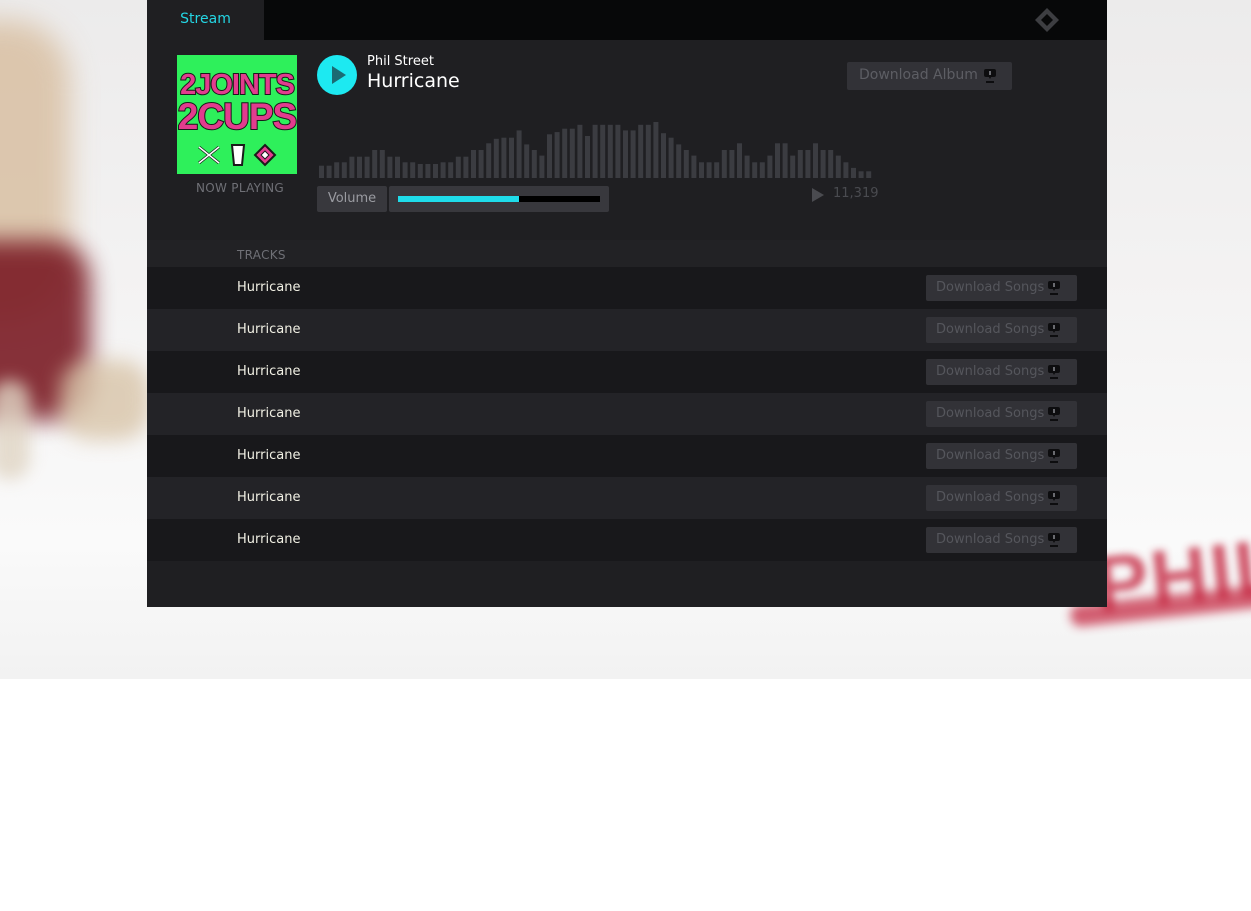 Image resolution: width=1251 pixels, height=911 pixels. I want to click on tab-stream: Stream, so click(205, 20).